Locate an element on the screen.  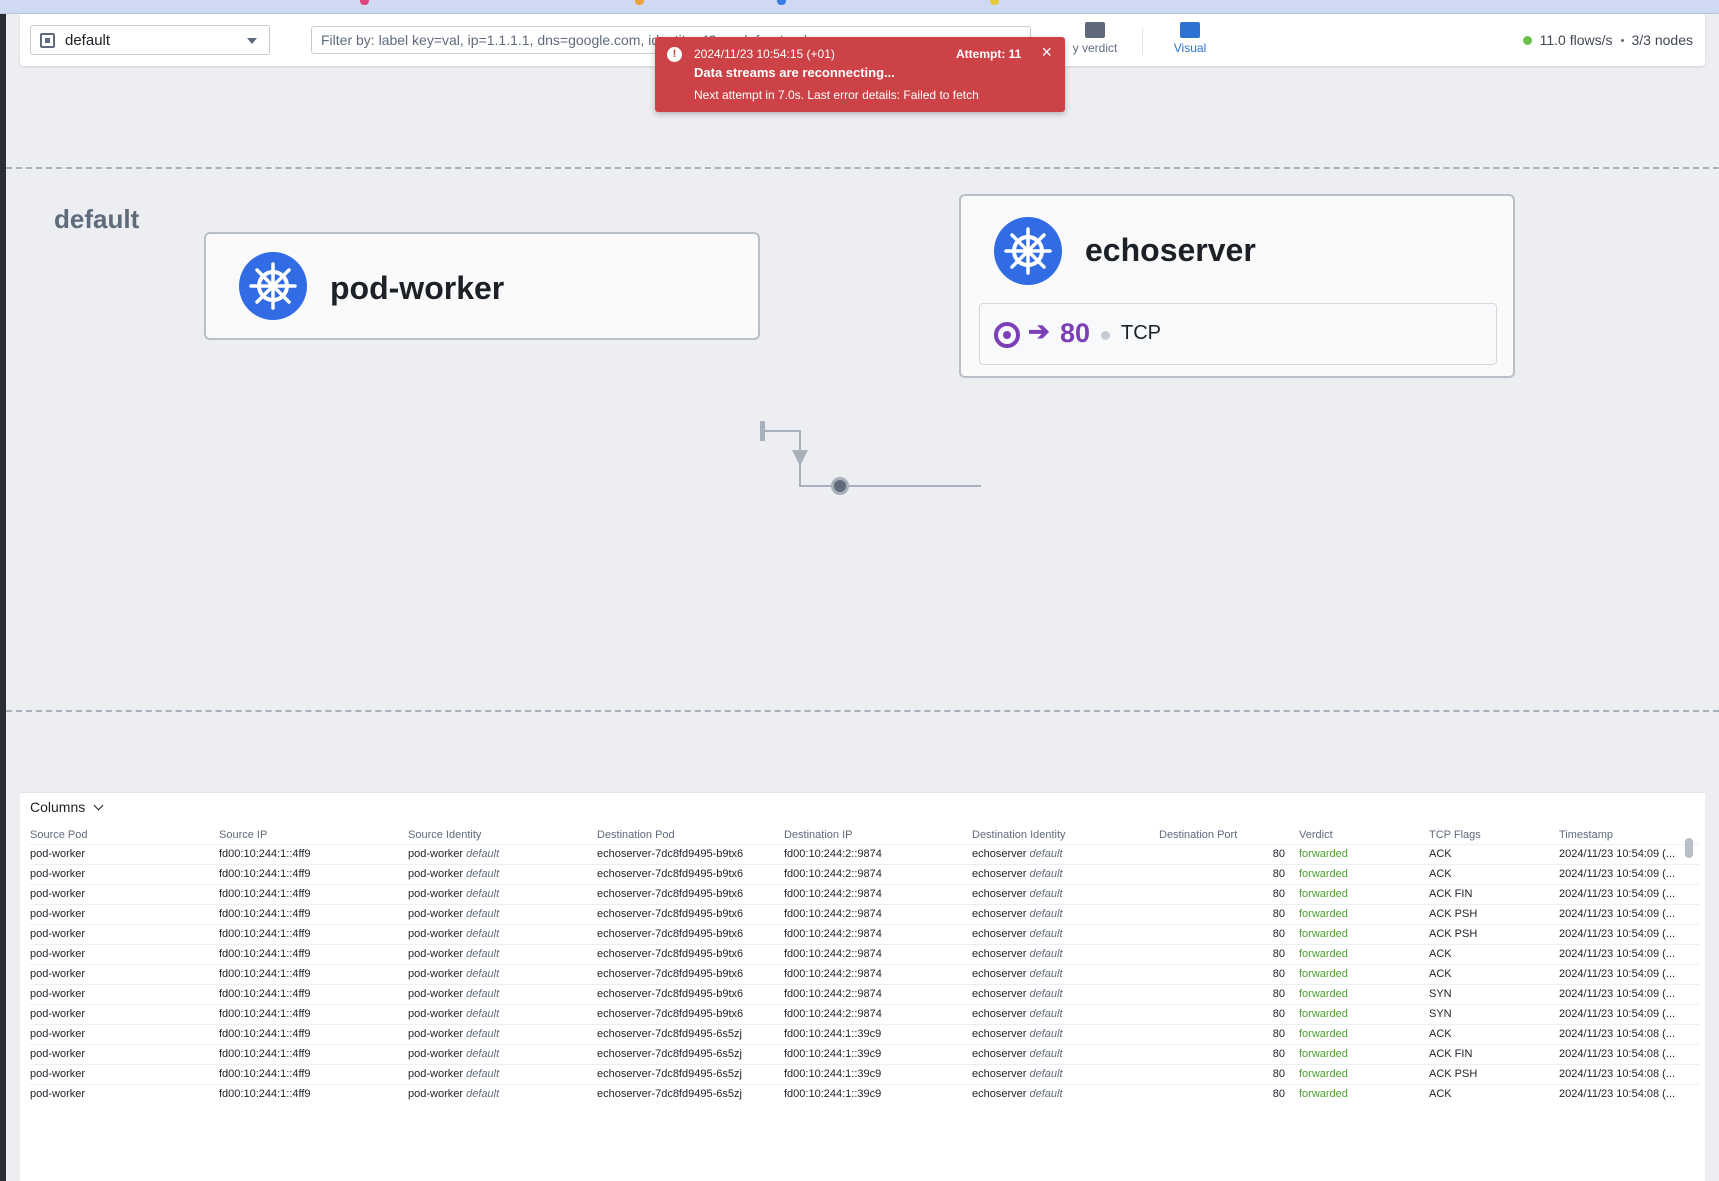
namespace-select-value: default is located at coordinates (88, 40).